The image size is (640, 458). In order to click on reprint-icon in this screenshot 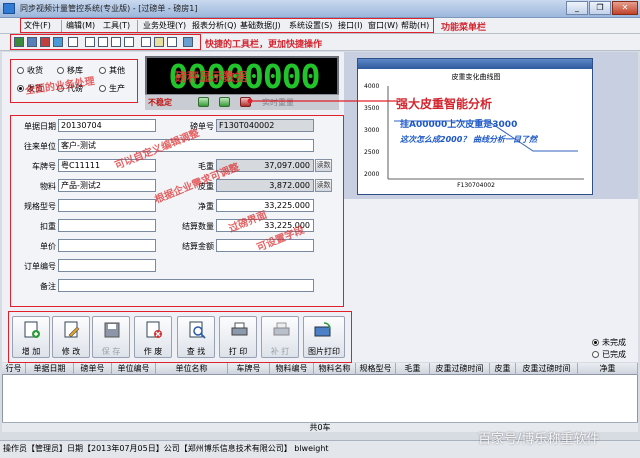, I will do `click(281, 329)`.